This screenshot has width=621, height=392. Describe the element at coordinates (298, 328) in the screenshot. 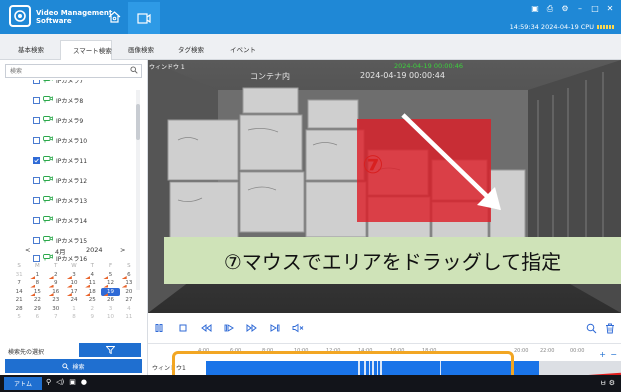

I see `mute-icon` at that location.